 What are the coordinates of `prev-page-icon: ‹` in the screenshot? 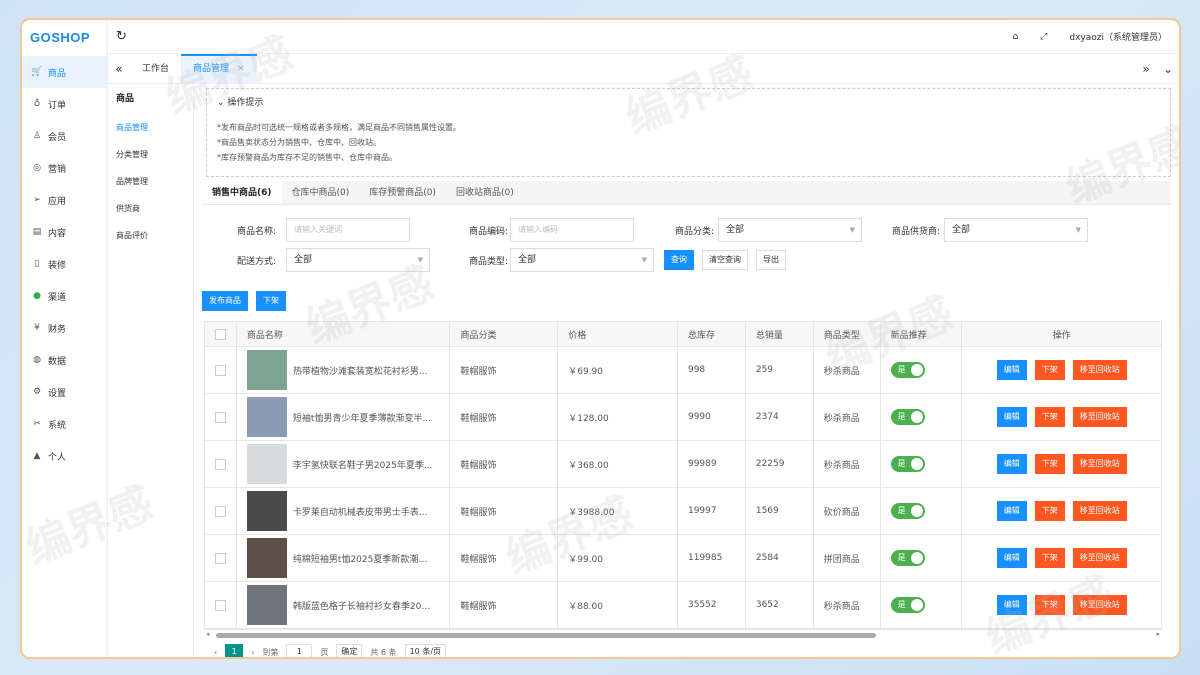 It's located at (215, 652).